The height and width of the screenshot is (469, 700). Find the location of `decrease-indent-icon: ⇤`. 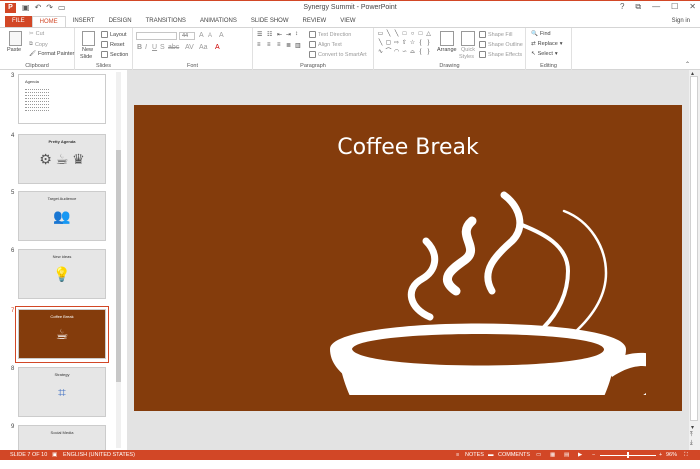

decrease-indent-icon: ⇤ is located at coordinates (279, 34).